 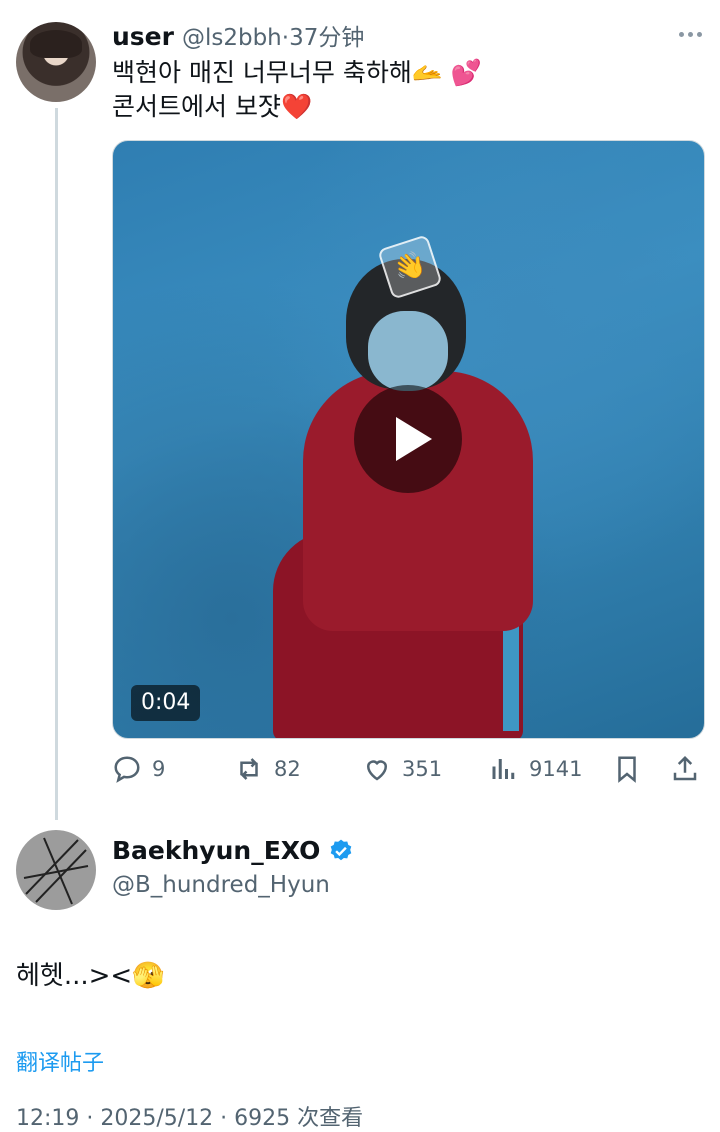 I want to click on tweet-text-line-2: 콘서트에서 보쟛❤️, so click(x=212, y=106).